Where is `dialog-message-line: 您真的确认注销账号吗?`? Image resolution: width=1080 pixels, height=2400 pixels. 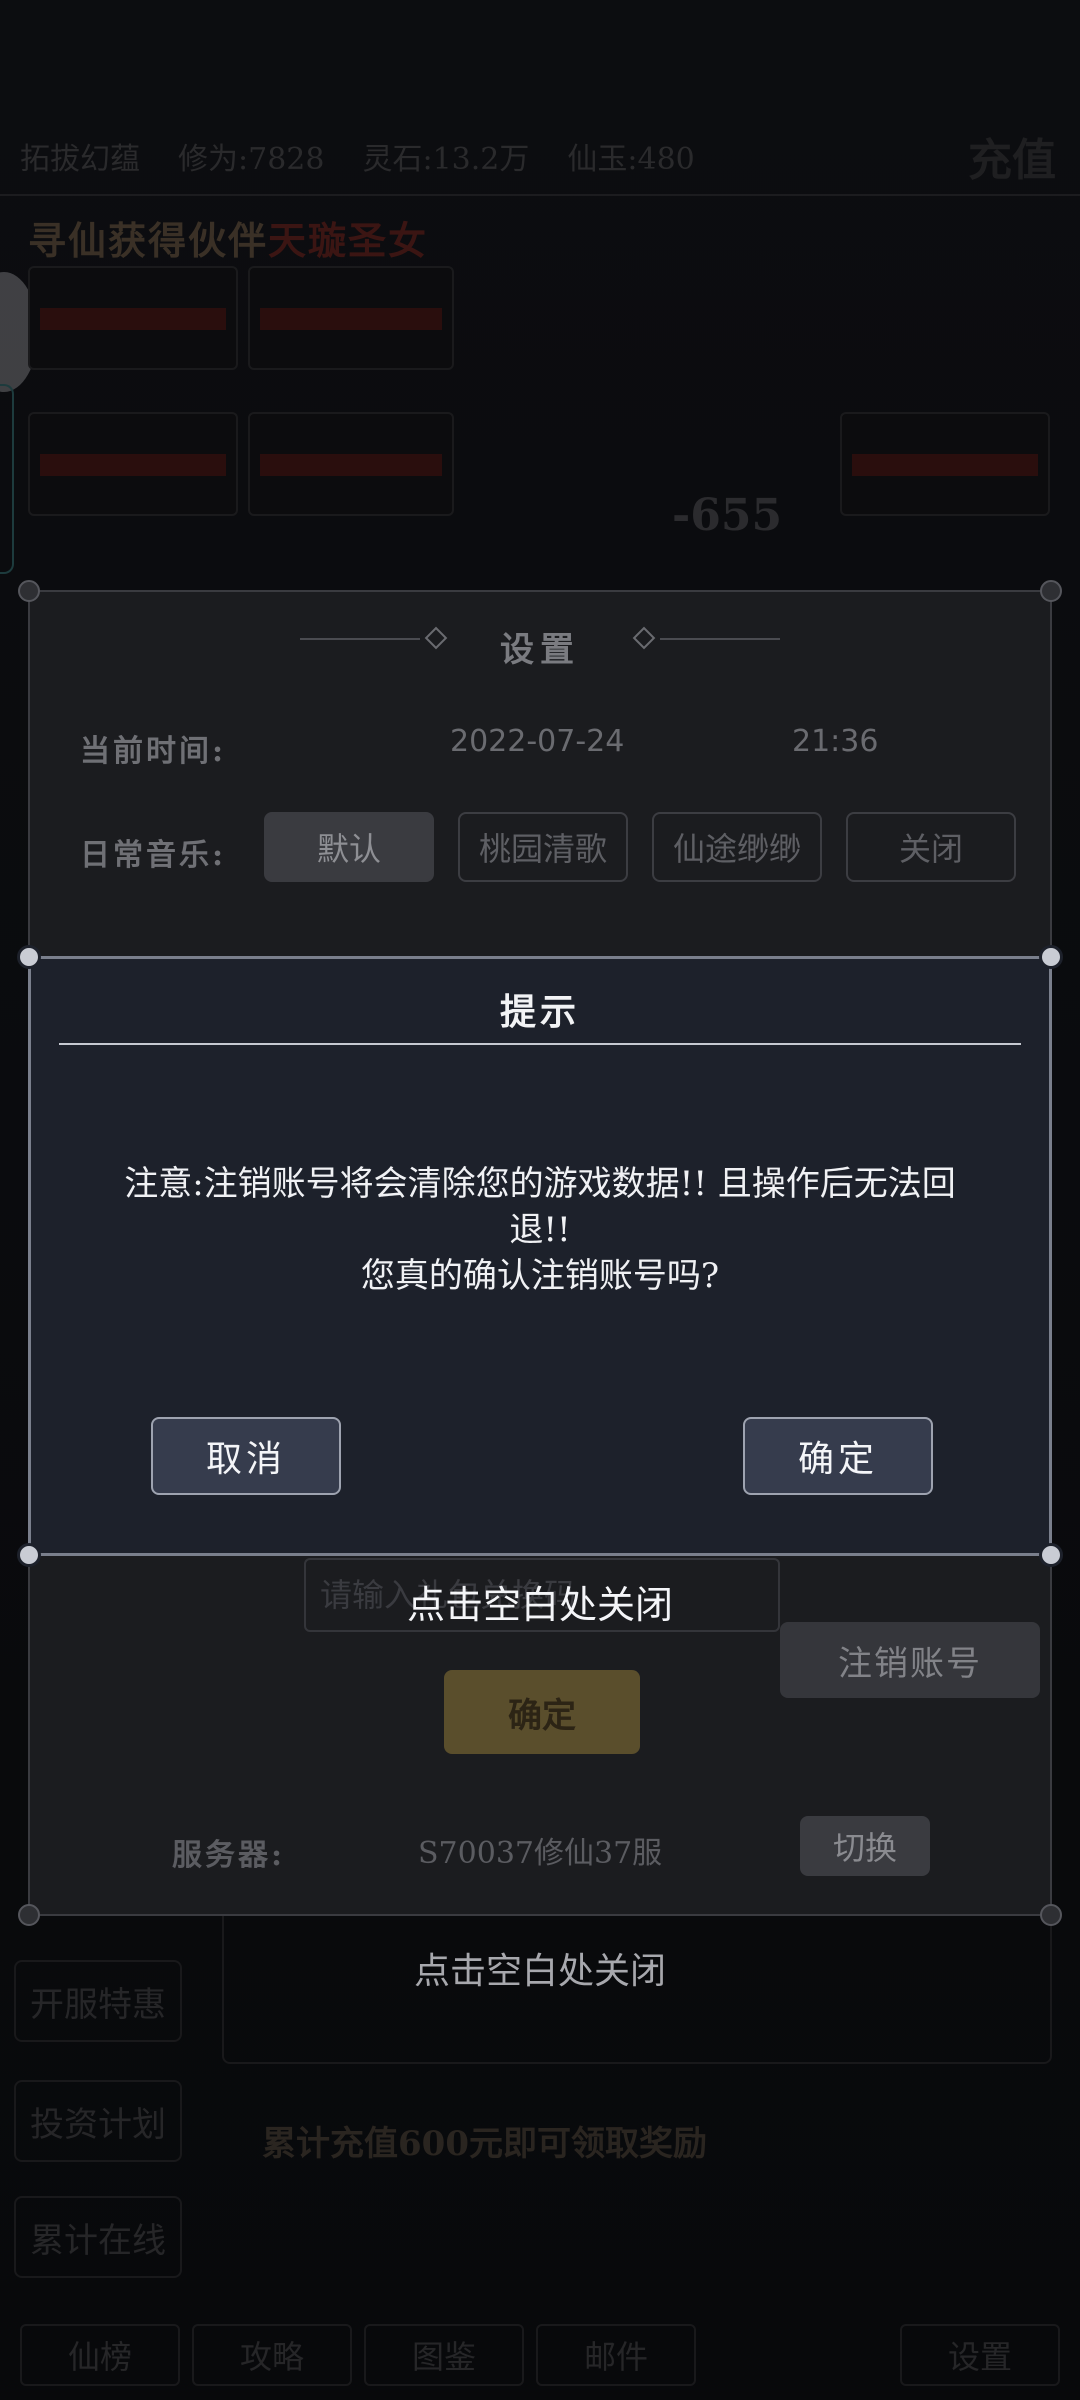
dialog-message-line: 您真的确认注销账号吗? is located at coordinates (540, 1276).